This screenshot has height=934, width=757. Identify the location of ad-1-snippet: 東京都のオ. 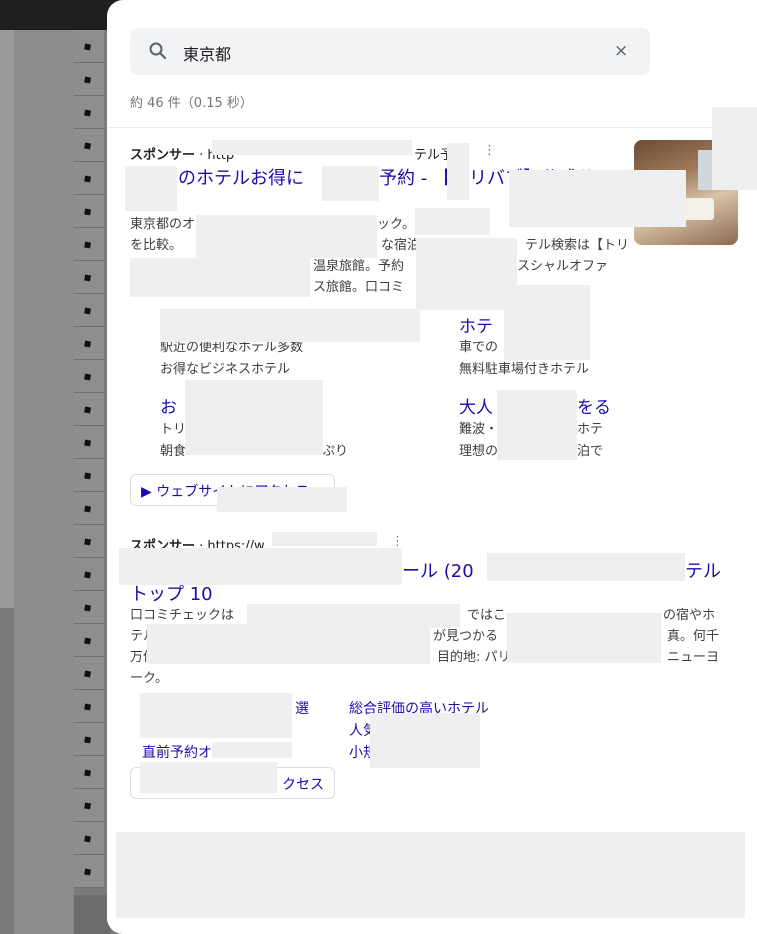
(163, 224).